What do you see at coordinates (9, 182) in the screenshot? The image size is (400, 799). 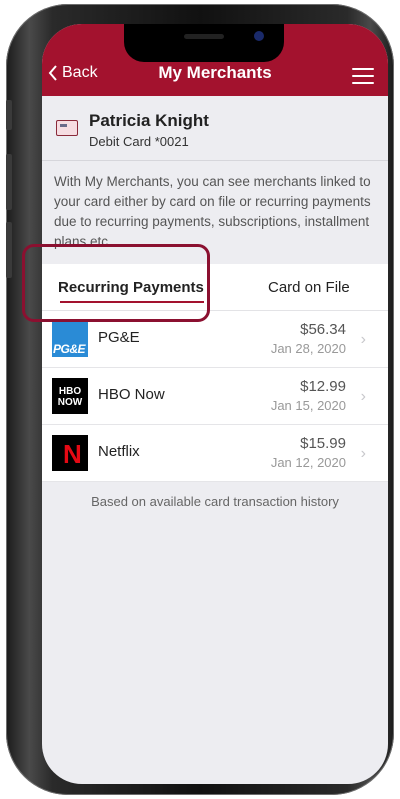 I see `volume-up-button` at bounding box center [9, 182].